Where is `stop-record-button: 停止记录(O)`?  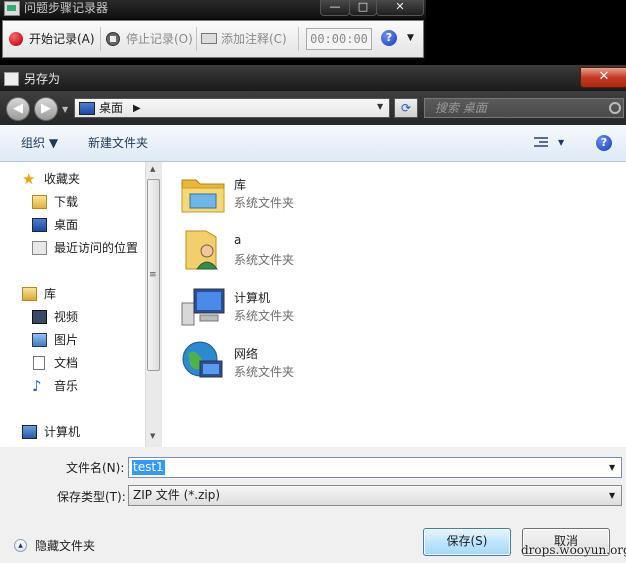 stop-record-button: 停止记录(O) is located at coordinates (151, 39).